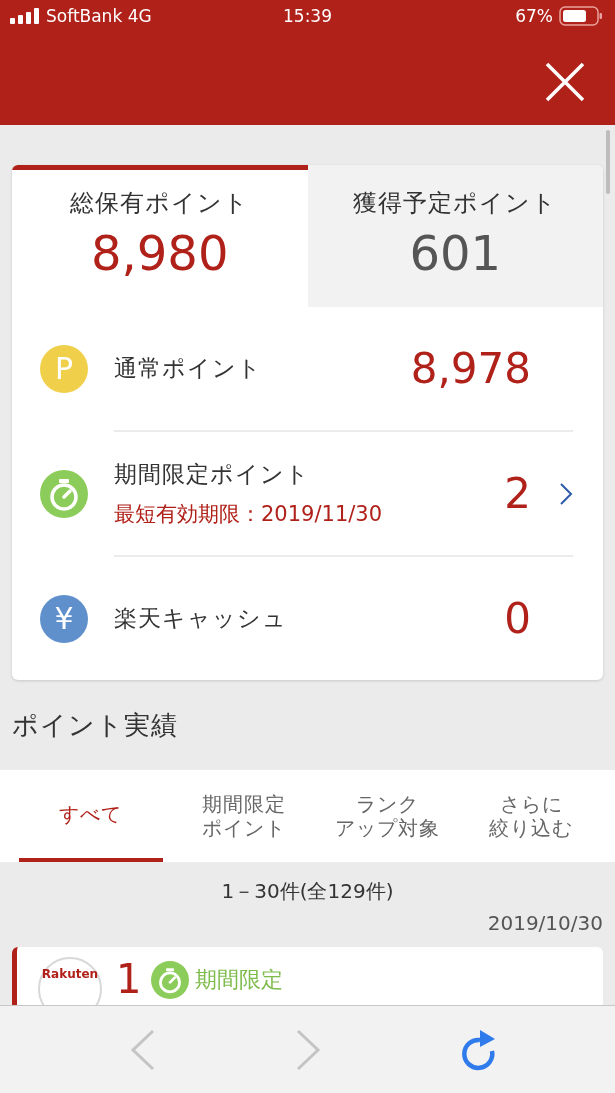 This screenshot has height=1093, width=615. Describe the element at coordinates (25, 16) in the screenshot. I see `signal-icon` at that location.